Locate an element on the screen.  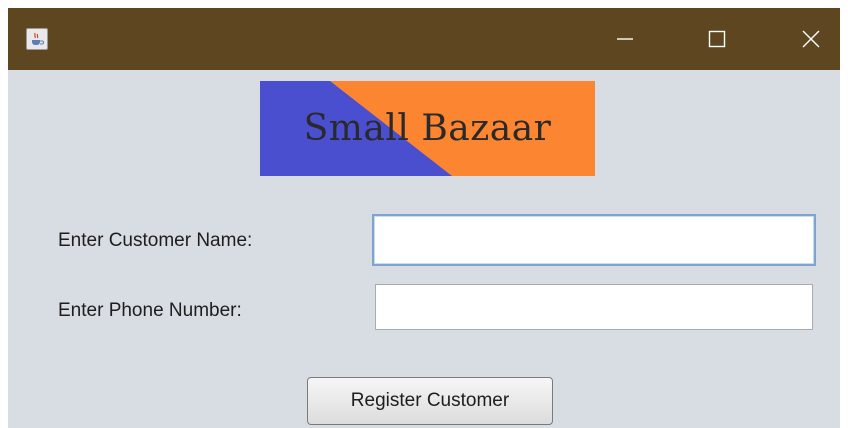
register-customer-button: Register Customer is located at coordinates (430, 401).